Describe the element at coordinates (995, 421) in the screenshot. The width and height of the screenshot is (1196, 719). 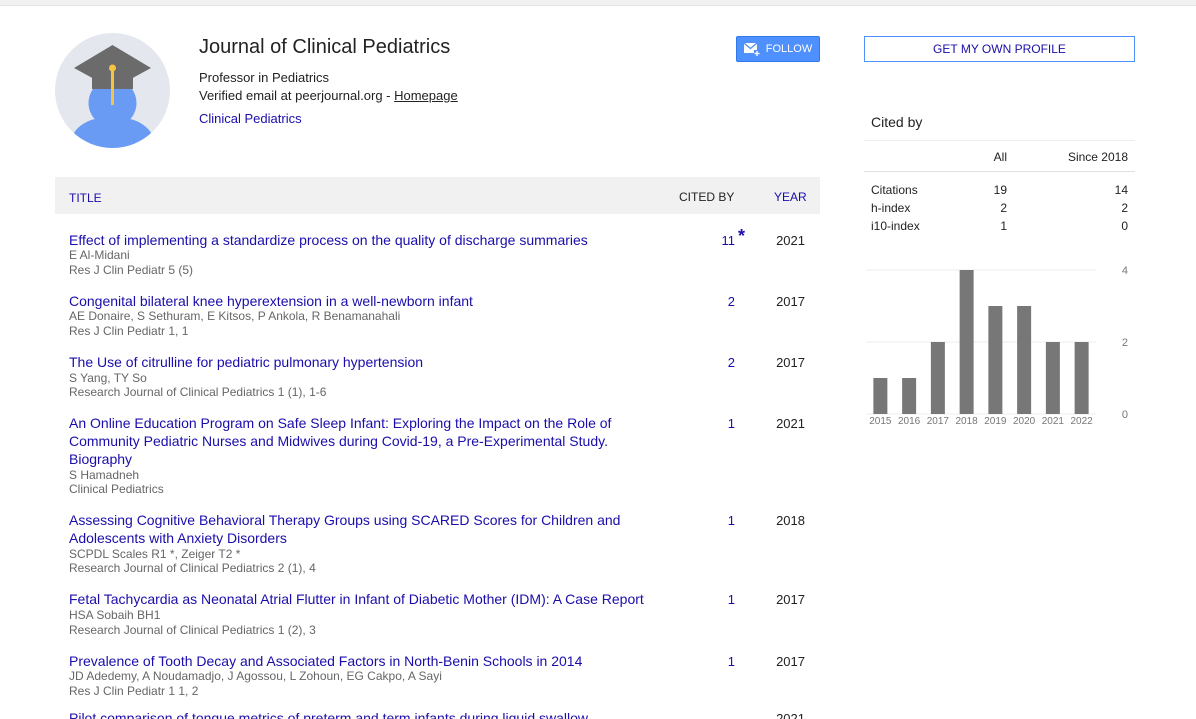
I see `chart-x-tick-label: 2019` at that location.